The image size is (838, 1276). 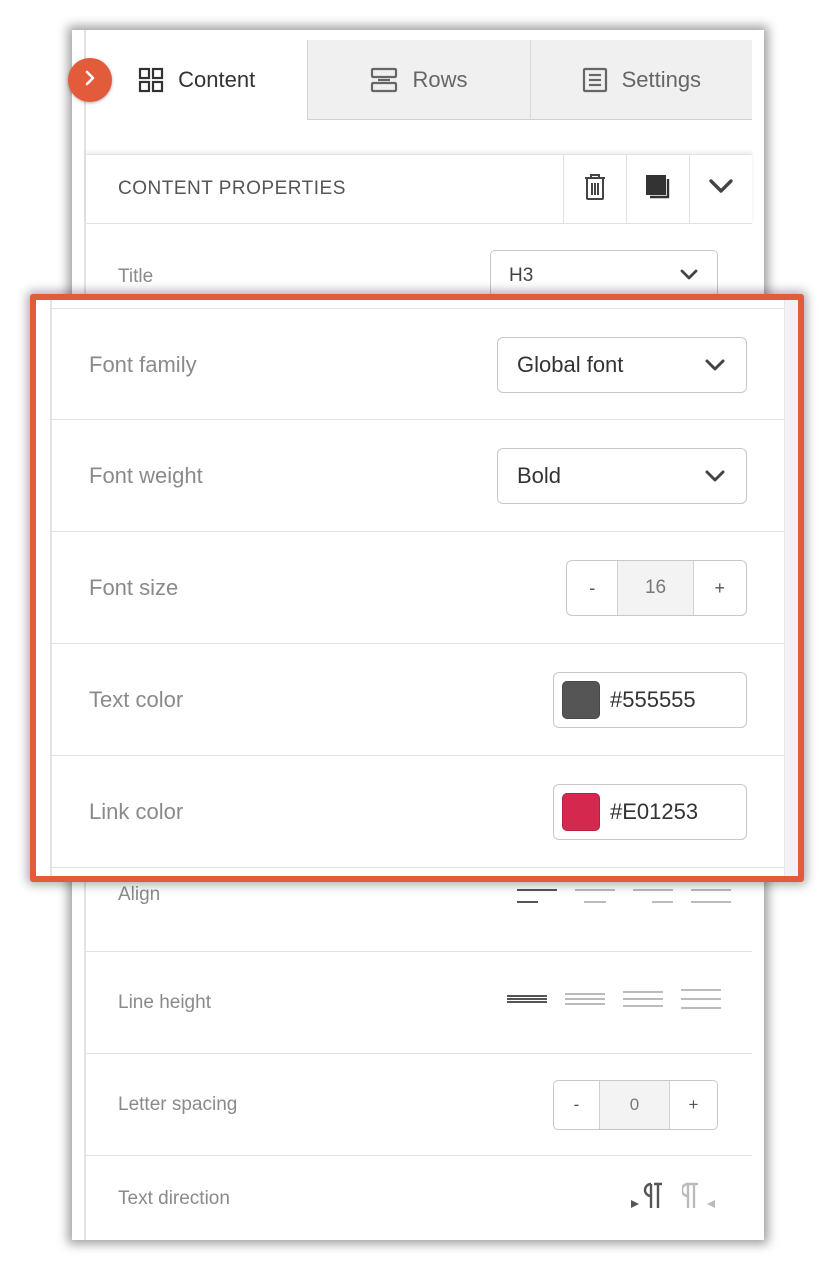 What do you see at coordinates (143, 364) in the screenshot?
I see `font-family-label: Font family` at bounding box center [143, 364].